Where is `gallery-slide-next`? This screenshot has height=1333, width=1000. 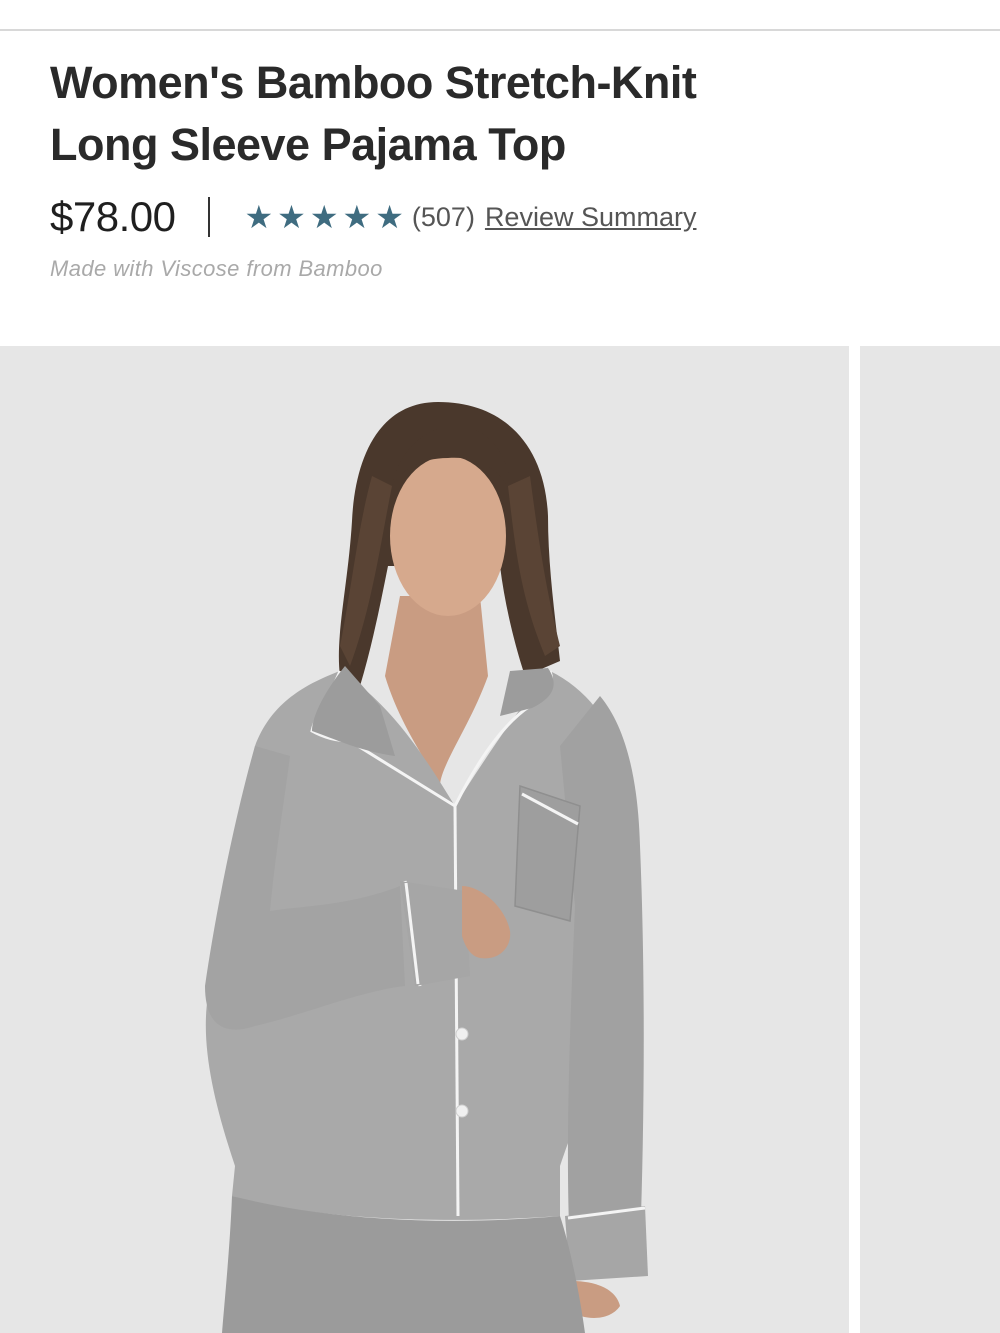
gallery-slide-next is located at coordinates (930, 839).